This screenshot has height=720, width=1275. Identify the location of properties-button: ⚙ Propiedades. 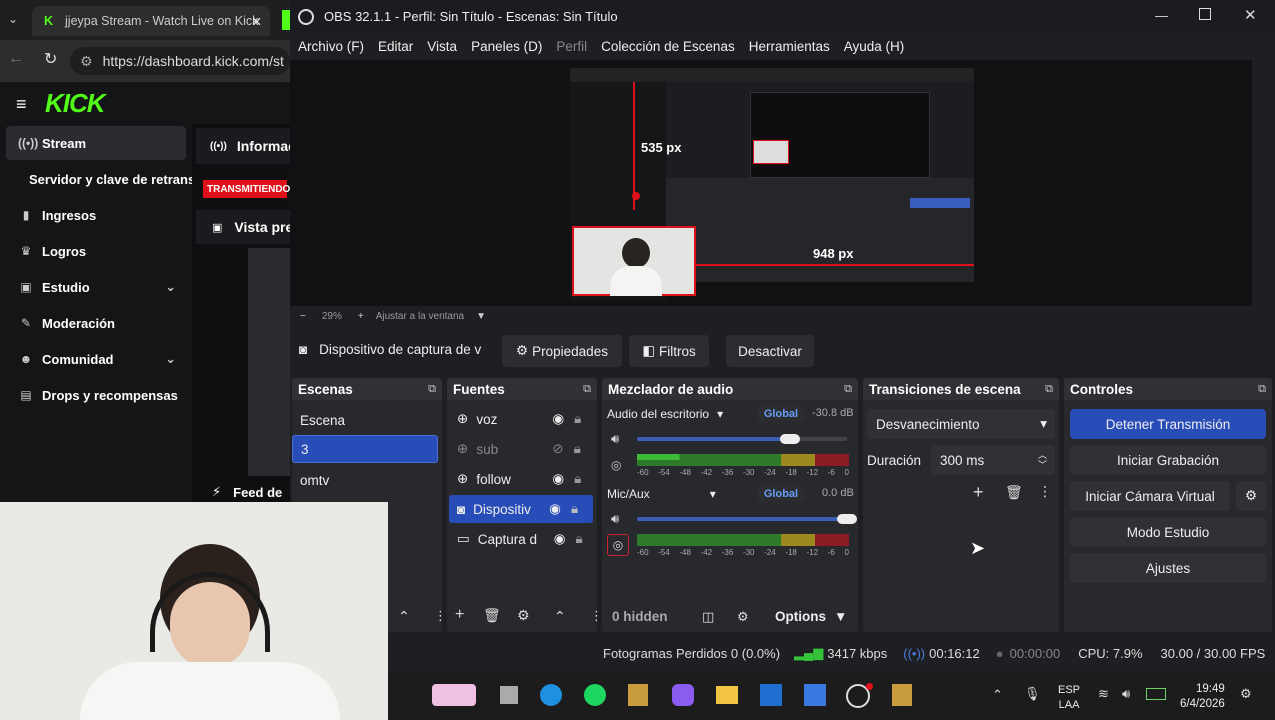
(562, 351).